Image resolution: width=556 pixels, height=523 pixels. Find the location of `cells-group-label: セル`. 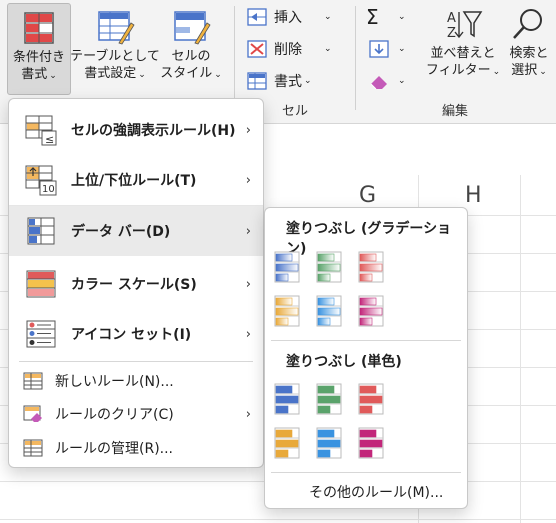

cells-group-label: セル is located at coordinates (295, 111).